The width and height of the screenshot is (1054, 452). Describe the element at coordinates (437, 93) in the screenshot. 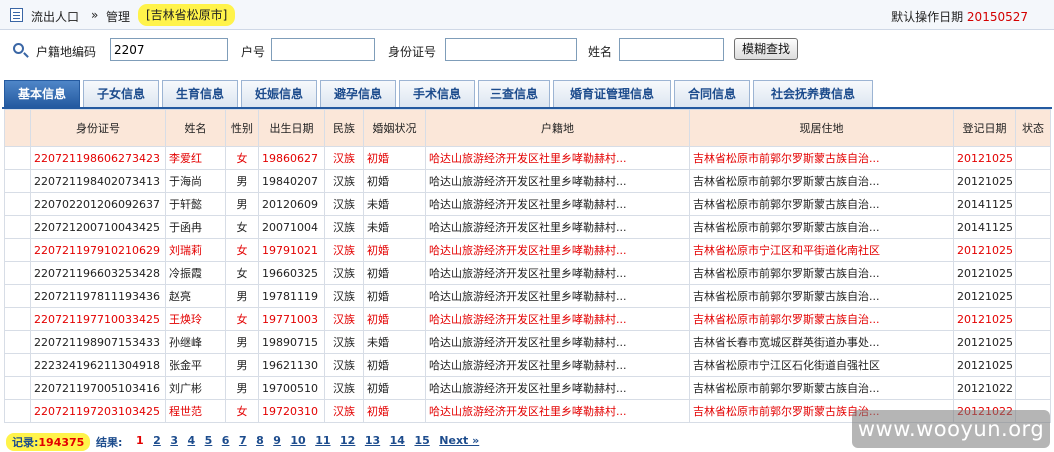

I see `tab-surgery-info: 手术信息` at that location.